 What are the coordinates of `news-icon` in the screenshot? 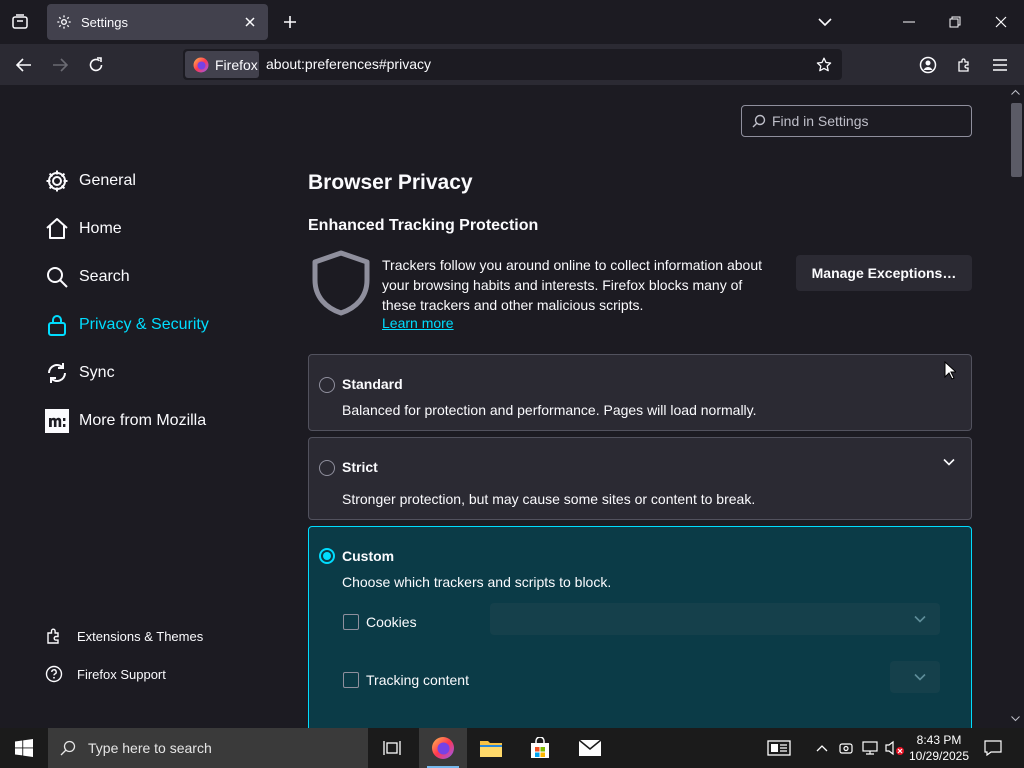 It's located at (779, 748).